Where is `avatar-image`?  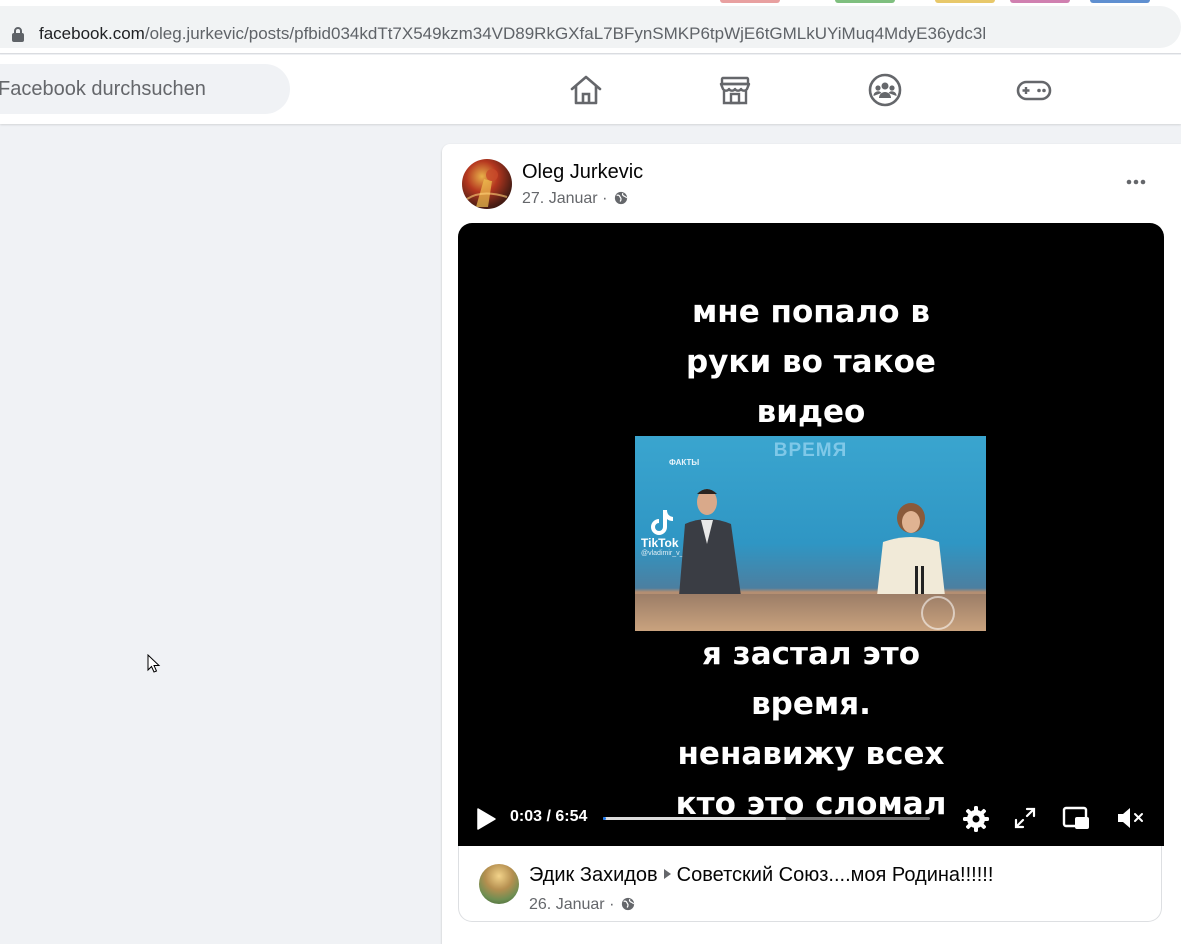 avatar-image is located at coordinates (487, 188).